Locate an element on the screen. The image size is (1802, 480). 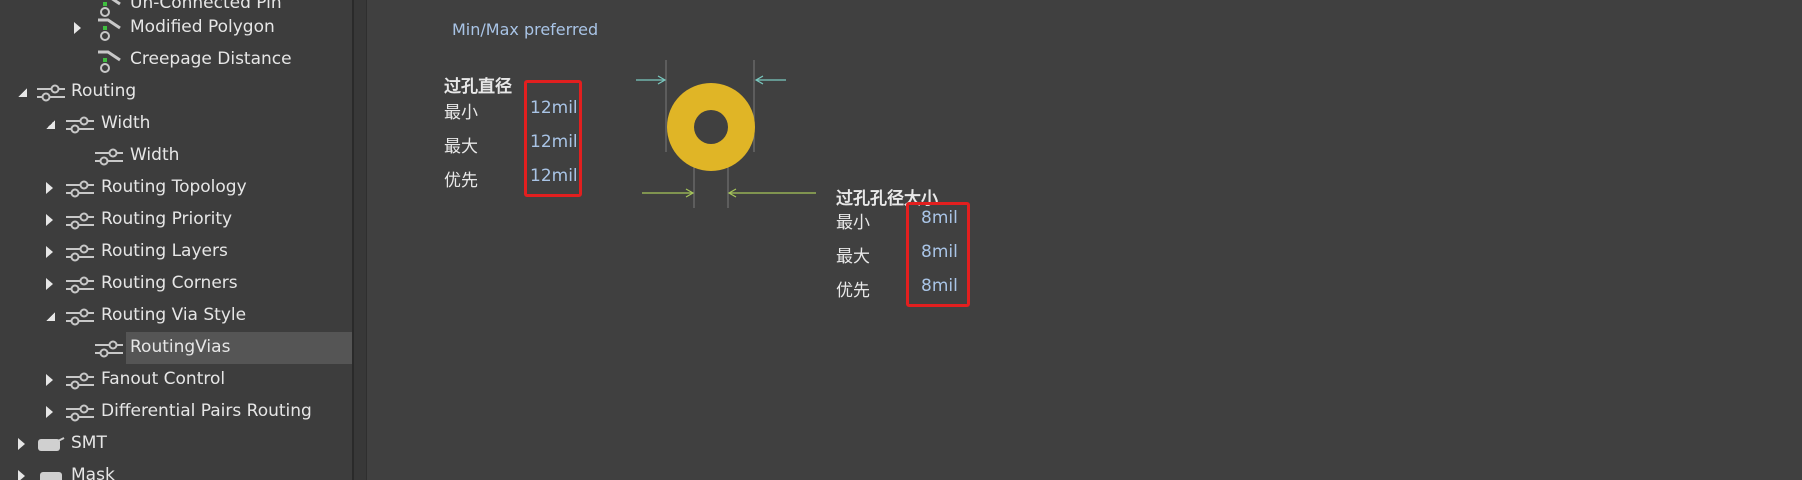
tree-item-label: Routing Layers is located at coordinates (164, 251).